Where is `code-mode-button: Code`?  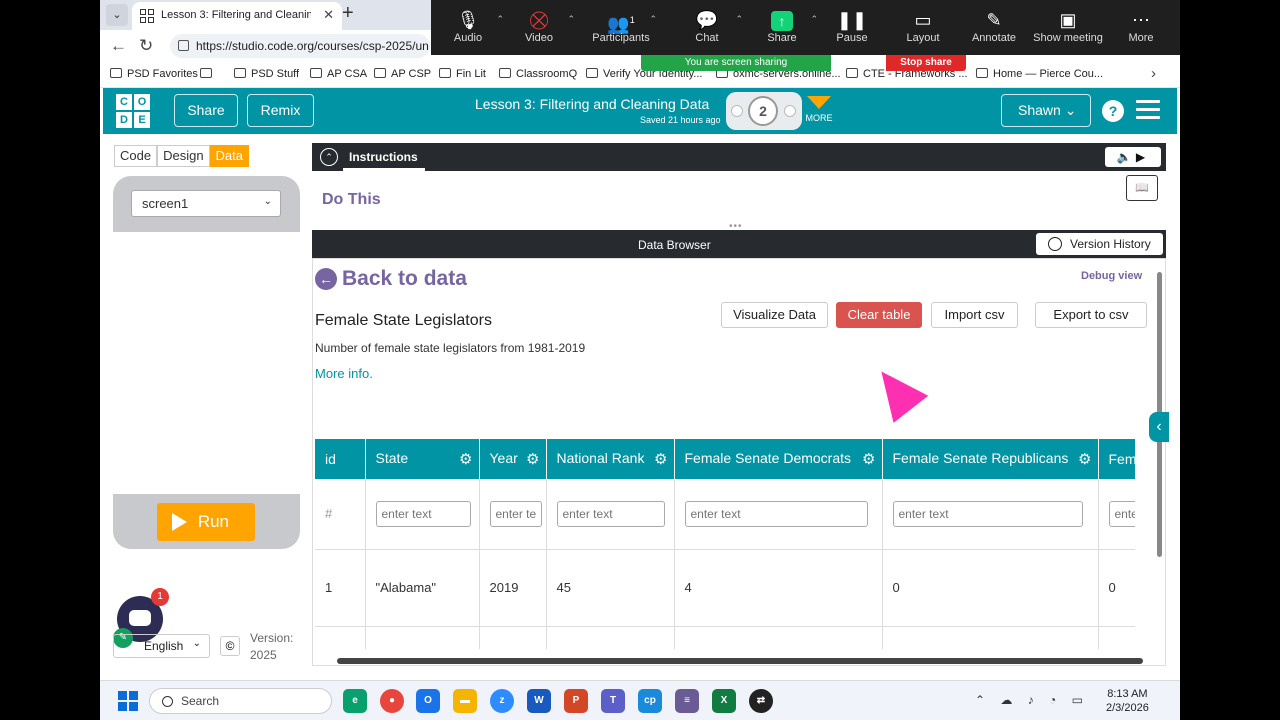
code-mode-button: Code is located at coordinates (136, 156).